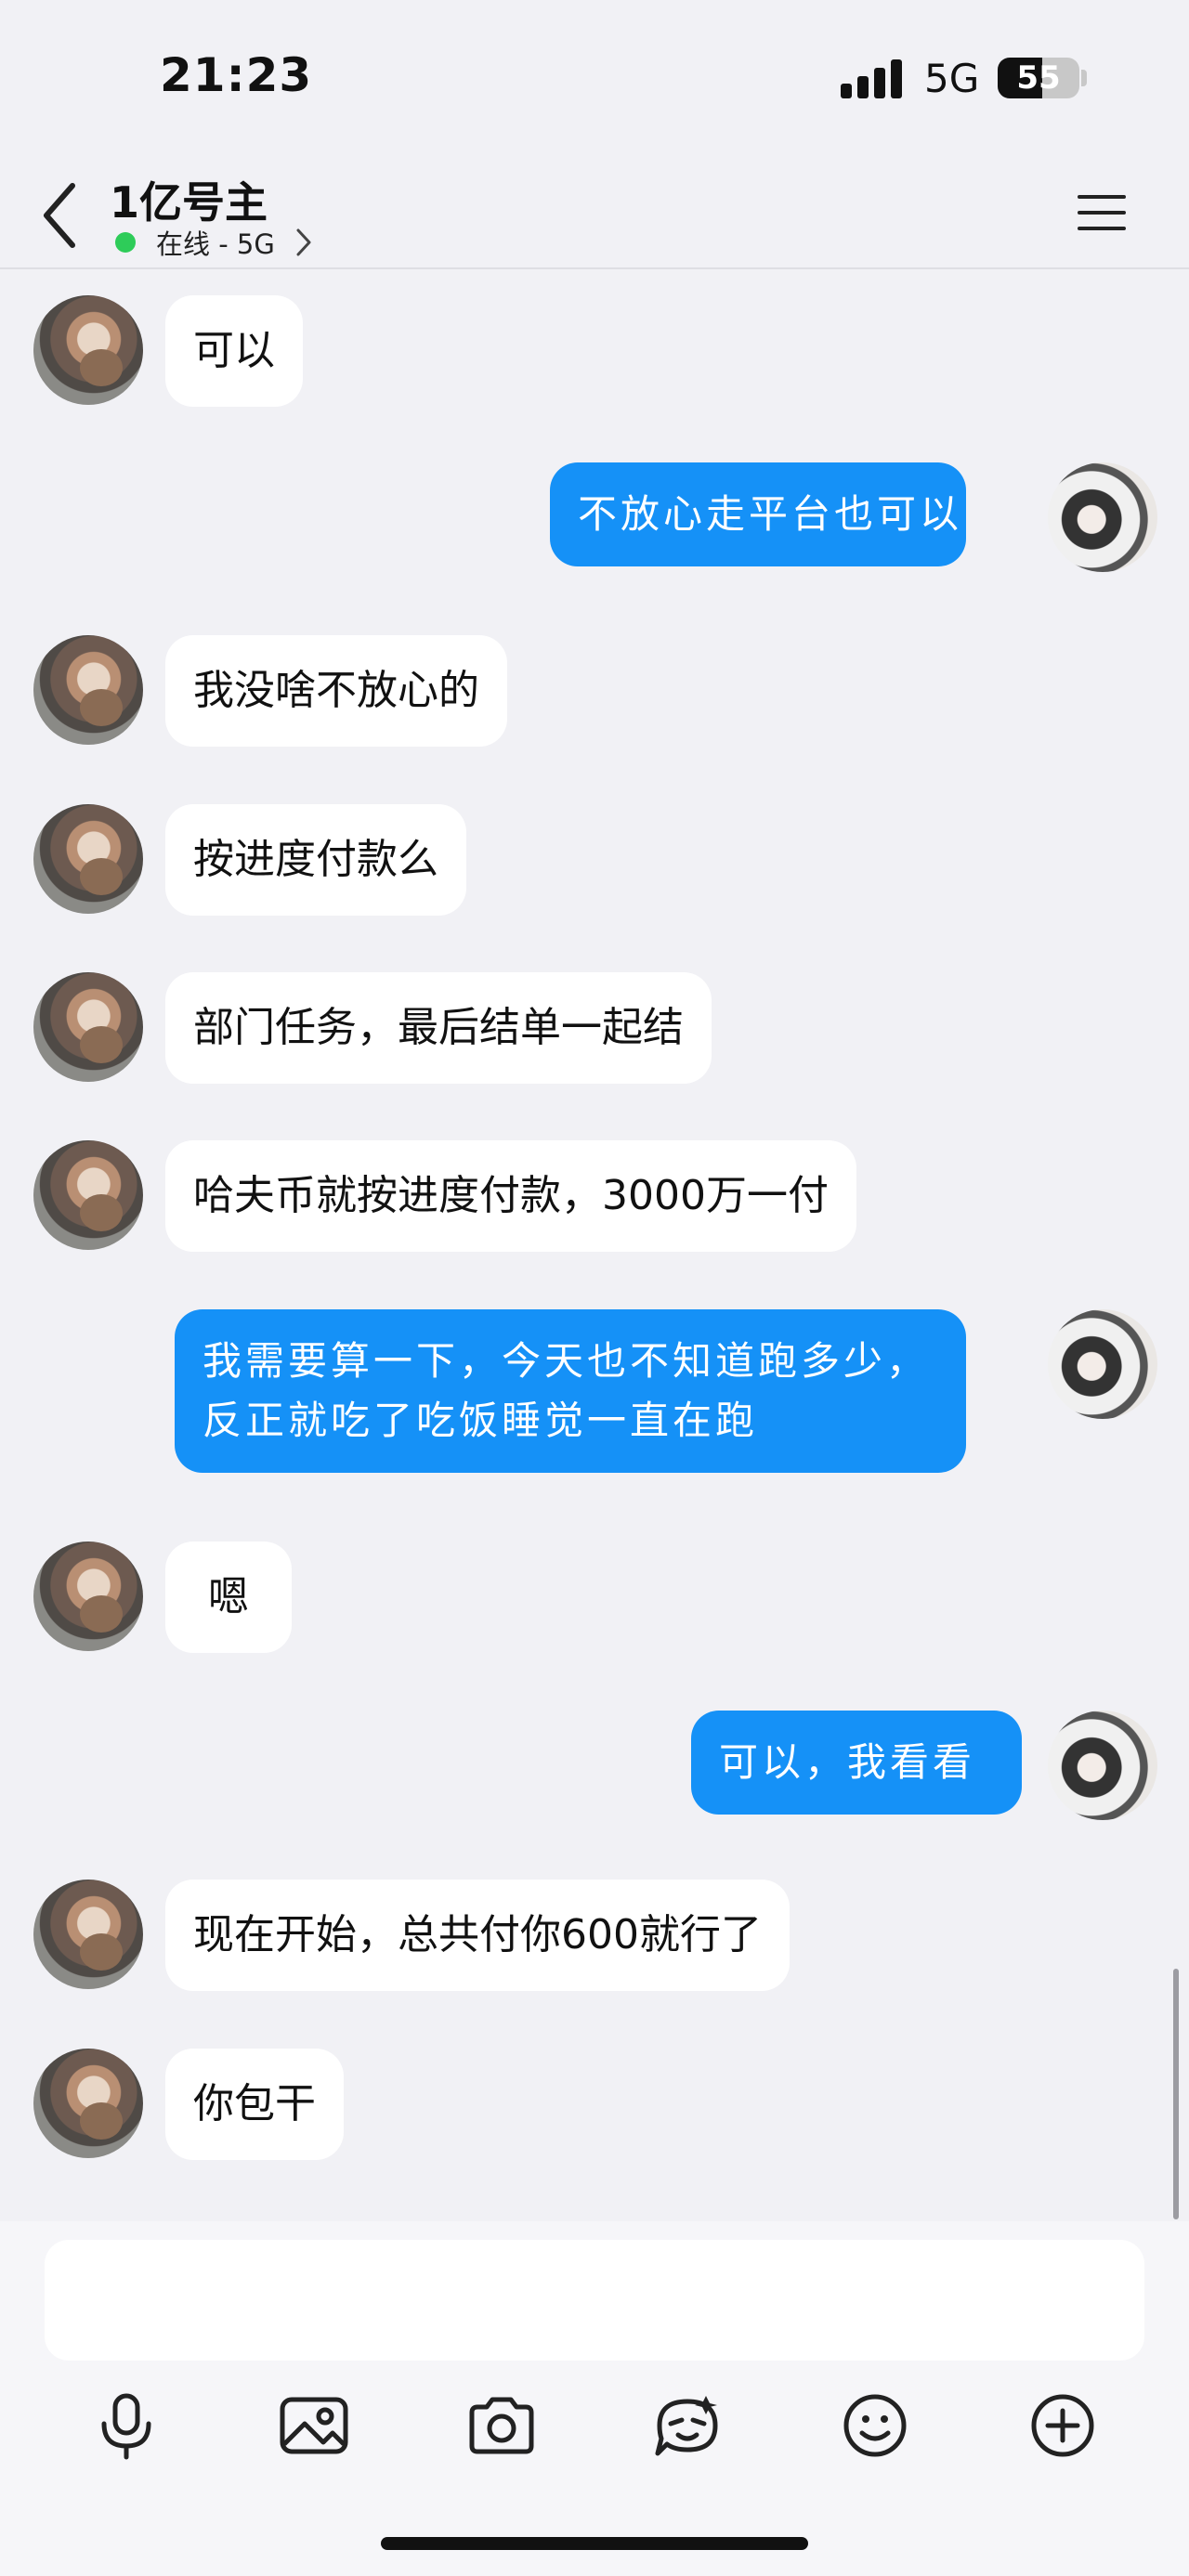 This screenshot has height=2576, width=1189. I want to click on plus-icon, so click(1063, 2425).